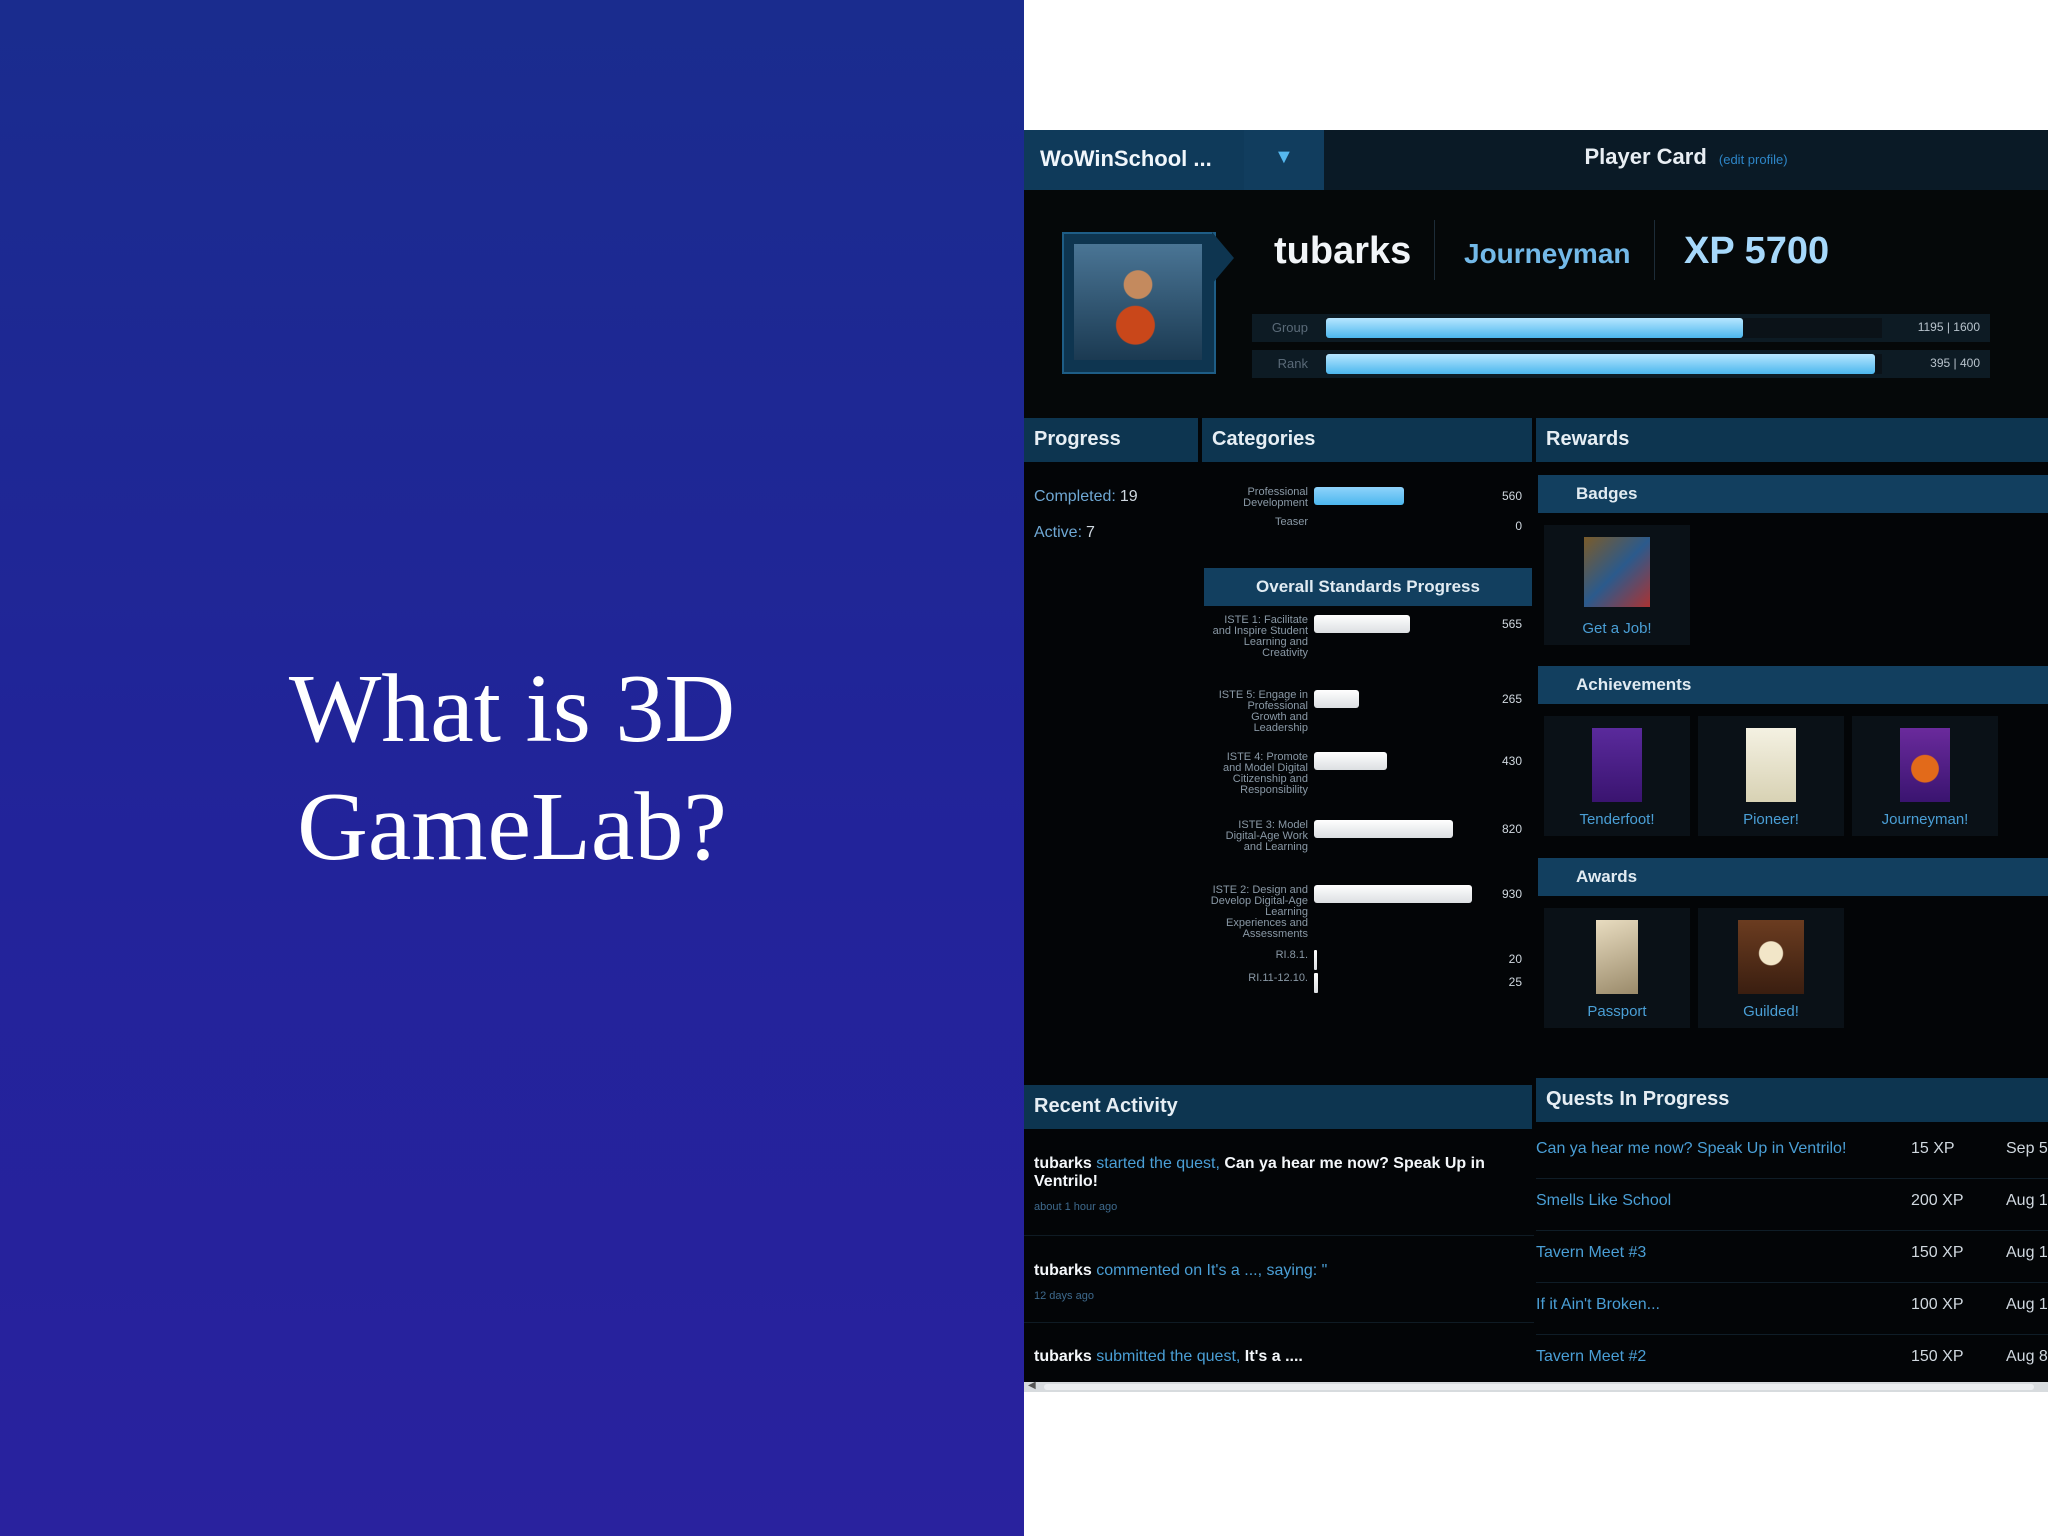  What do you see at coordinates (1158, 1163) in the screenshot?
I see `activity-verb: started the quest,` at bounding box center [1158, 1163].